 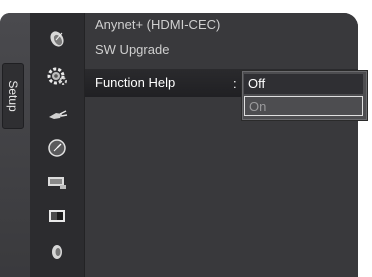 What do you see at coordinates (303, 84) in the screenshot?
I see `option-off: Off` at bounding box center [303, 84].